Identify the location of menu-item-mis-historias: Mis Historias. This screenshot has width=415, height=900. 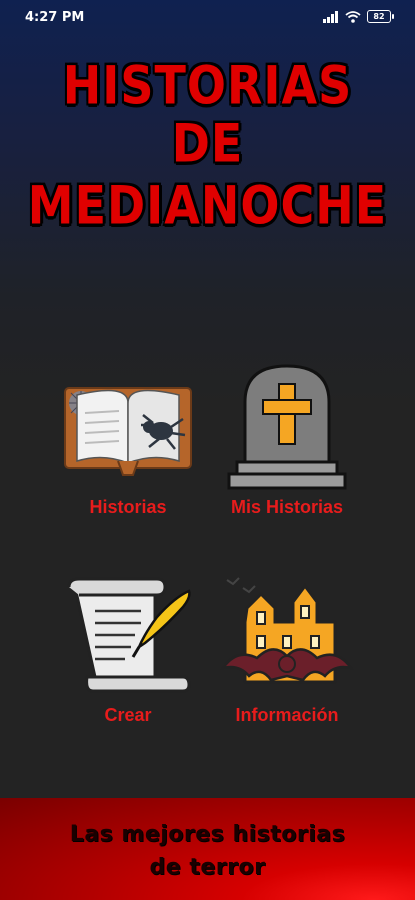
(287, 442).